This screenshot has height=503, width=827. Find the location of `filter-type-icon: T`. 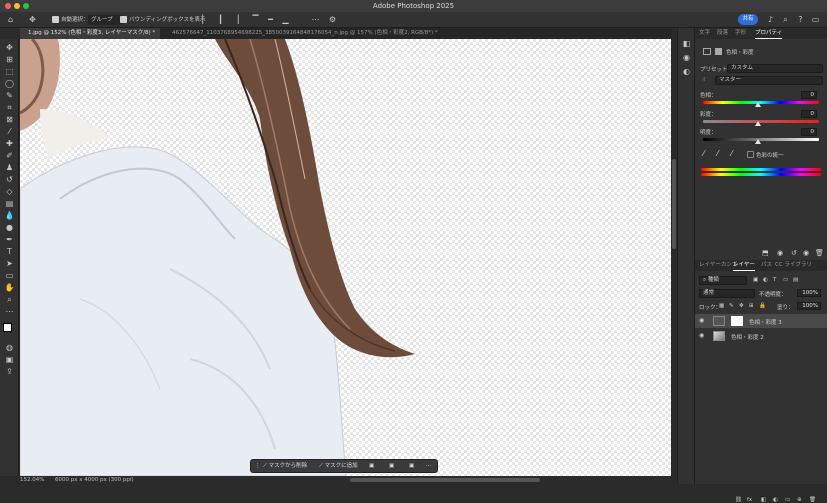

filter-type-icon: T is located at coordinates (774, 280).